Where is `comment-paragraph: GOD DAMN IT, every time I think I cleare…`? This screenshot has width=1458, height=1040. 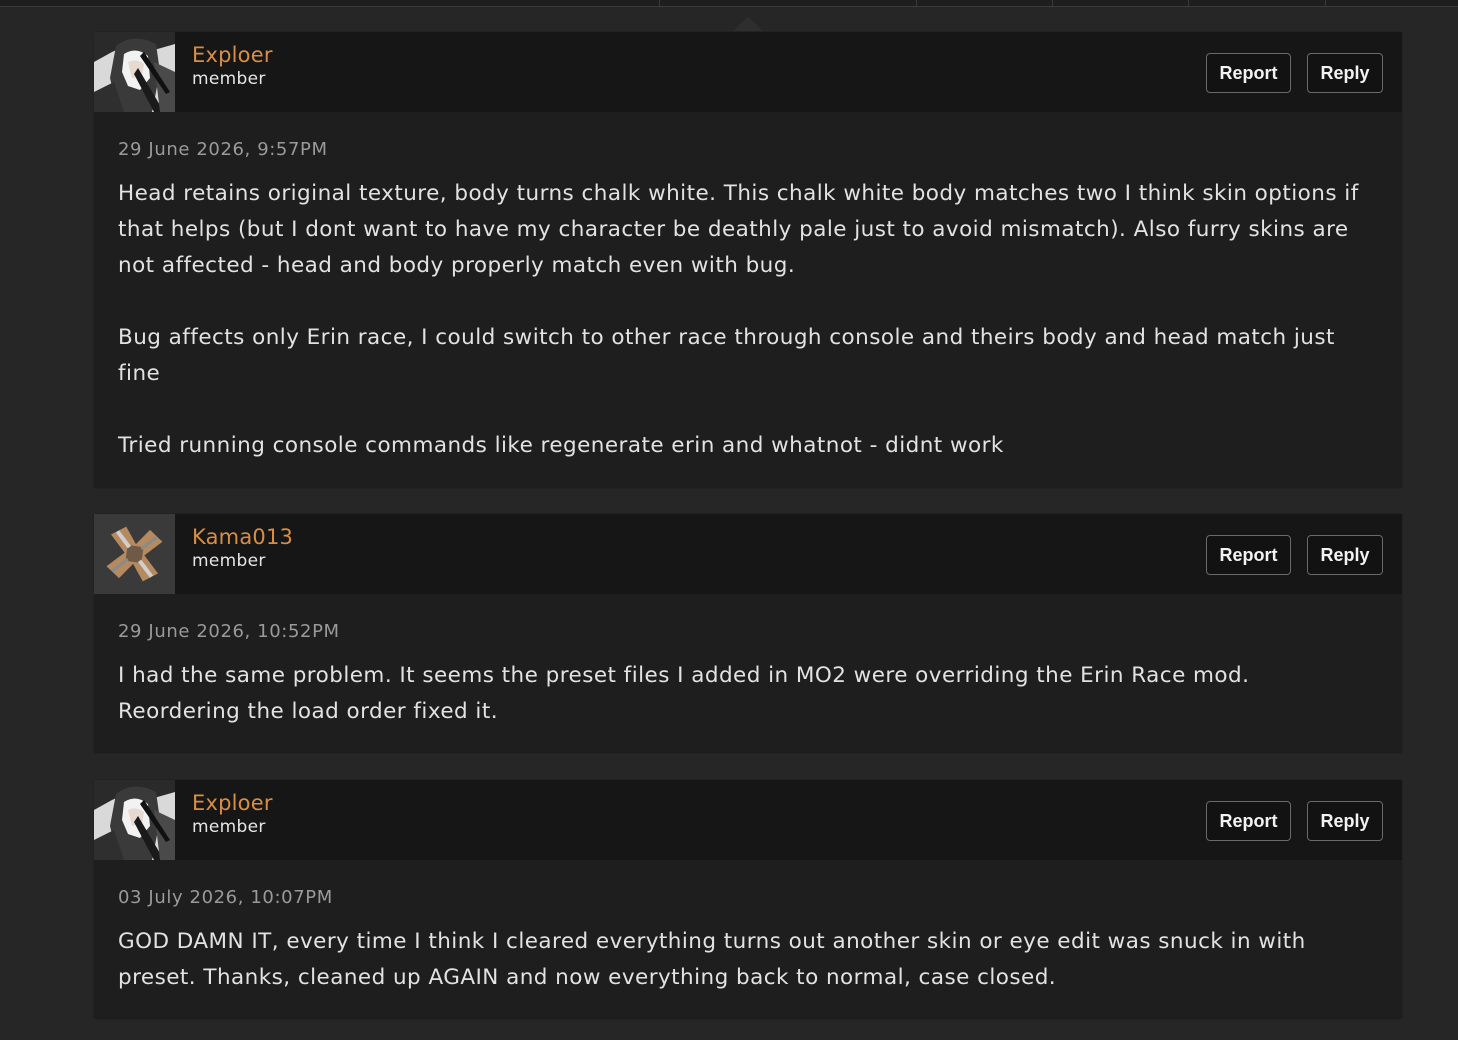
comment-paragraph: GOD DAMN IT, every time I think I cleare… is located at coordinates (712, 959).